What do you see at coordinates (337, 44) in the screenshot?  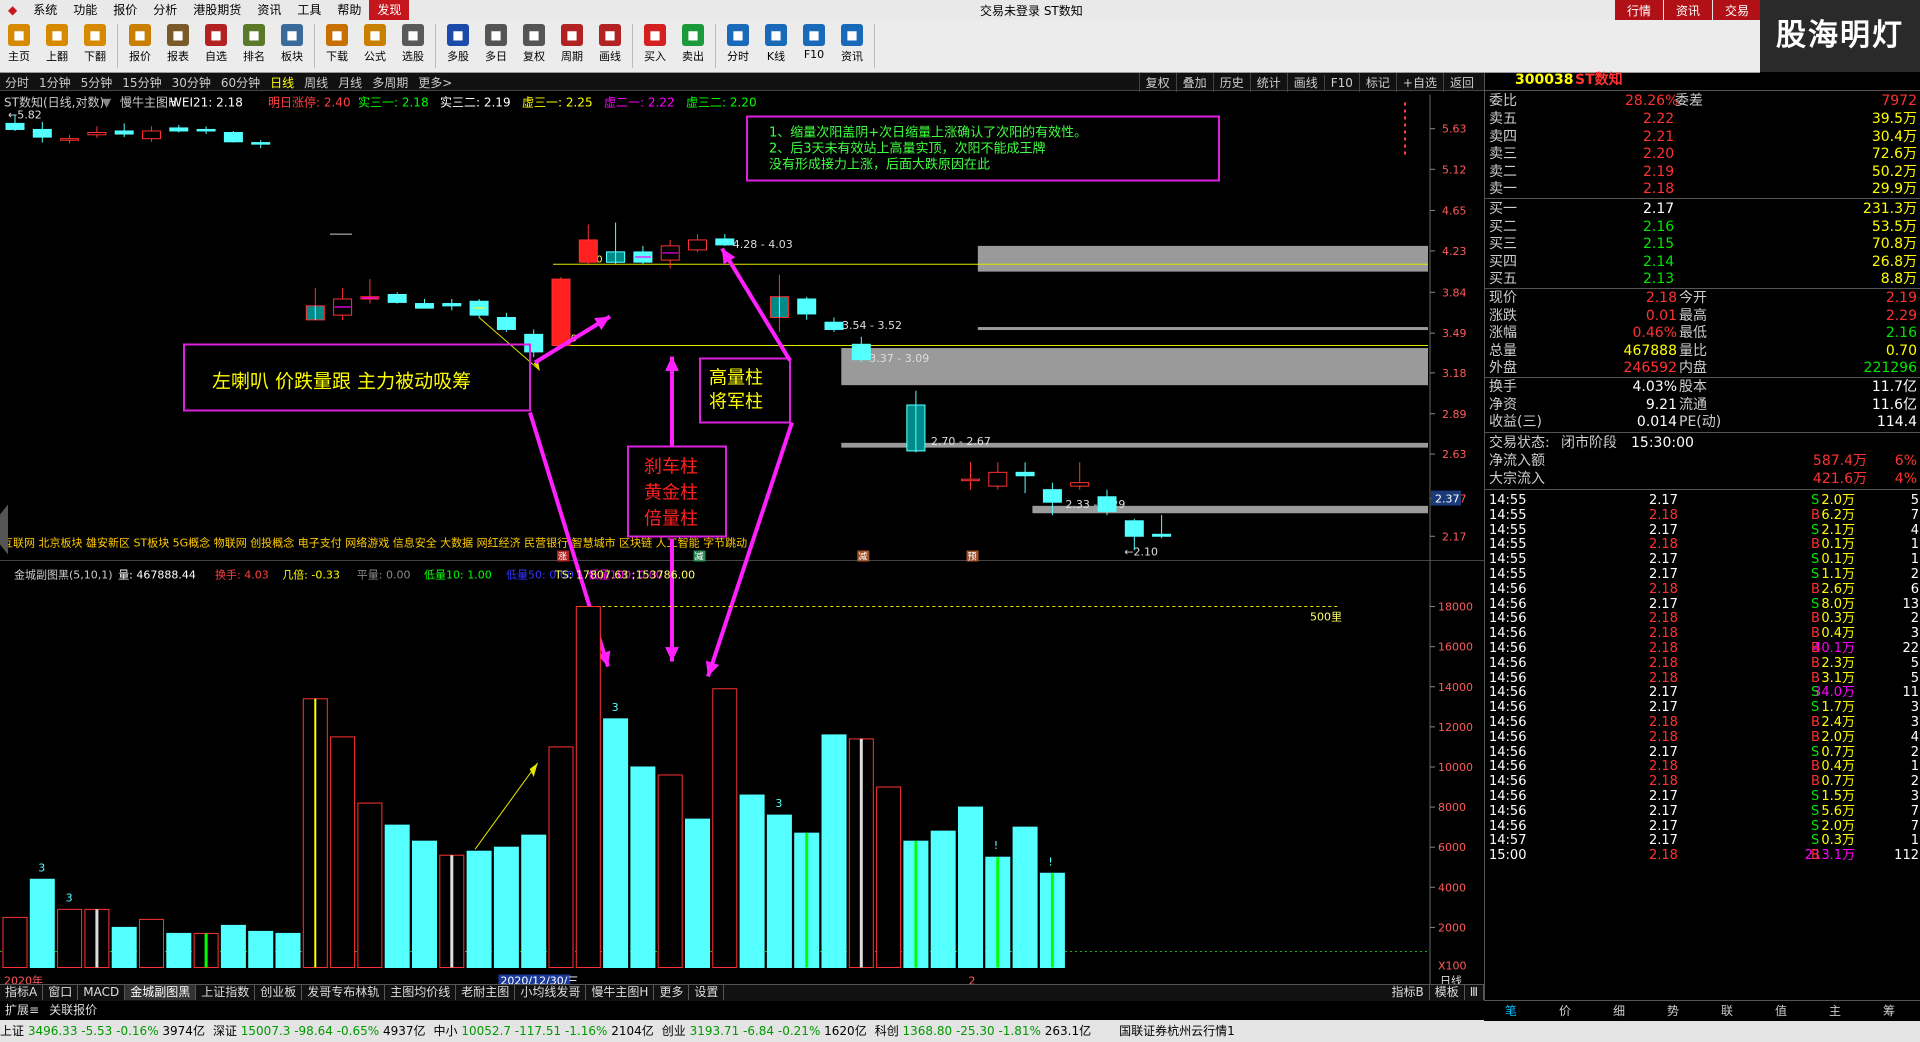 I see `toolbar-button: ■ 下载` at bounding box center [337, 44].